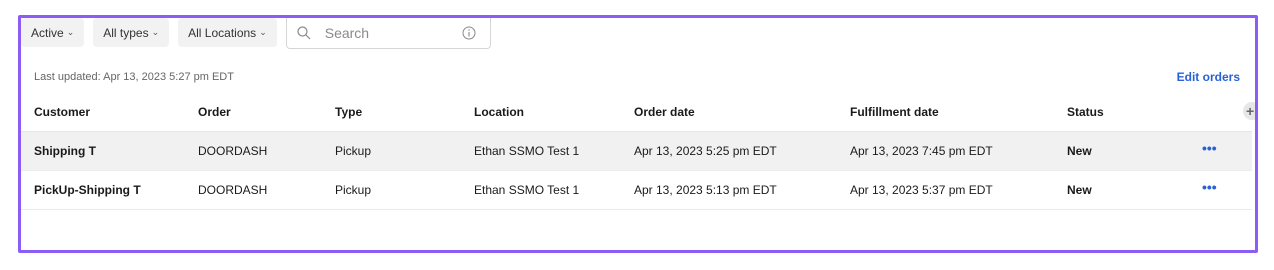 The image size is (1274, 270). I want to click on status-filter: Active ⌄, so click(53, 32).